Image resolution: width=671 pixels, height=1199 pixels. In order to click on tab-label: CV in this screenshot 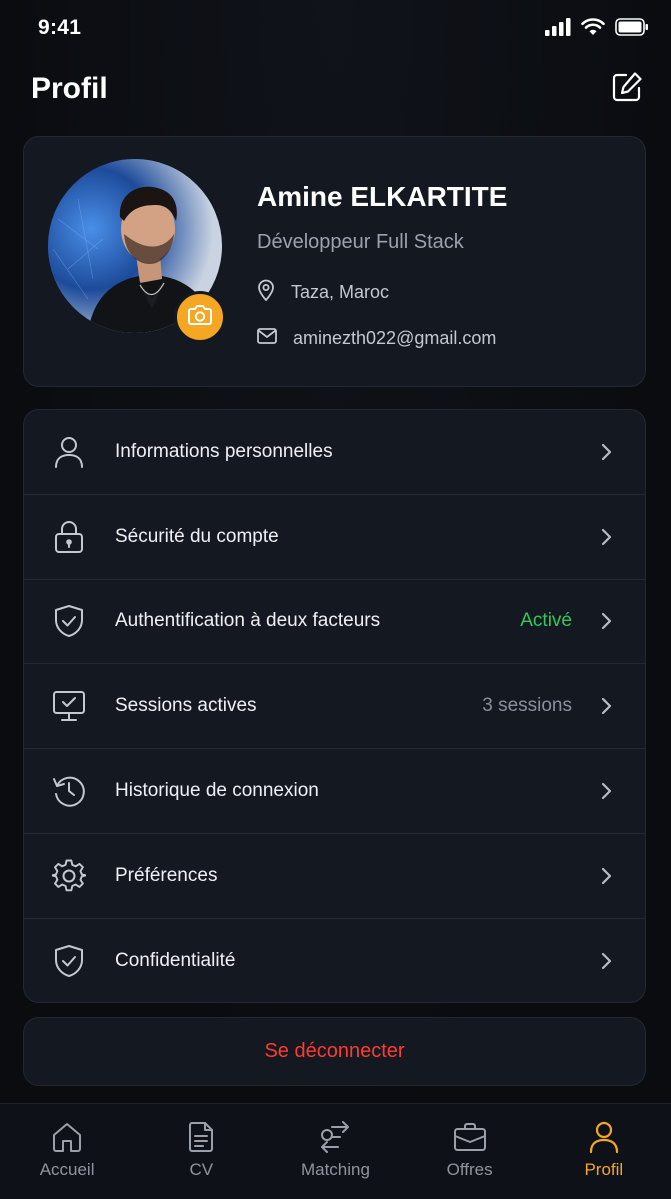, I will do `click(201, 1169)`.